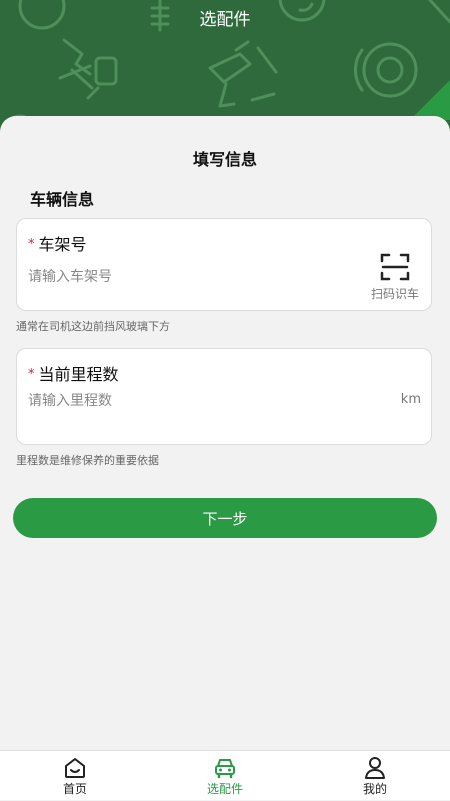 This screenshot has width=450, height=801. What do you see at coordinates (225, 518) in the screenshot?
I see `next-step-button: 下一步` at bounding box center [225, 518].